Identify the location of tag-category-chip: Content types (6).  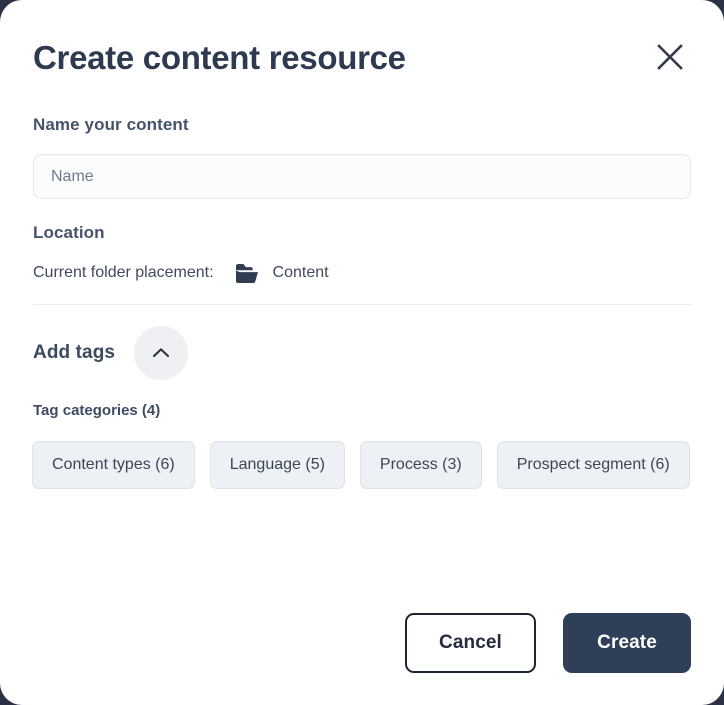
(113, 465).